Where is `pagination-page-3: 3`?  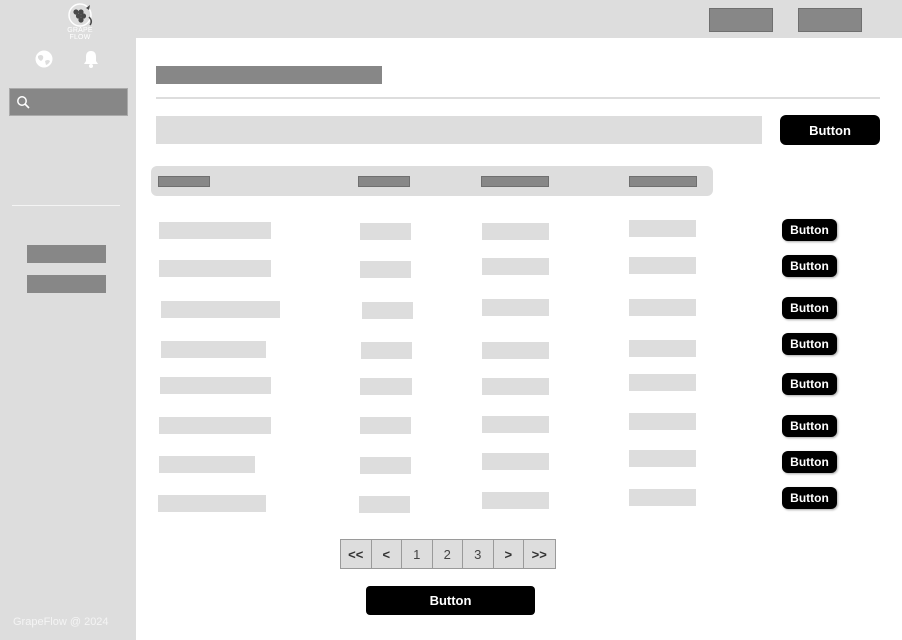 pagination-page-3: 3 is located at coordinates (478, 554).